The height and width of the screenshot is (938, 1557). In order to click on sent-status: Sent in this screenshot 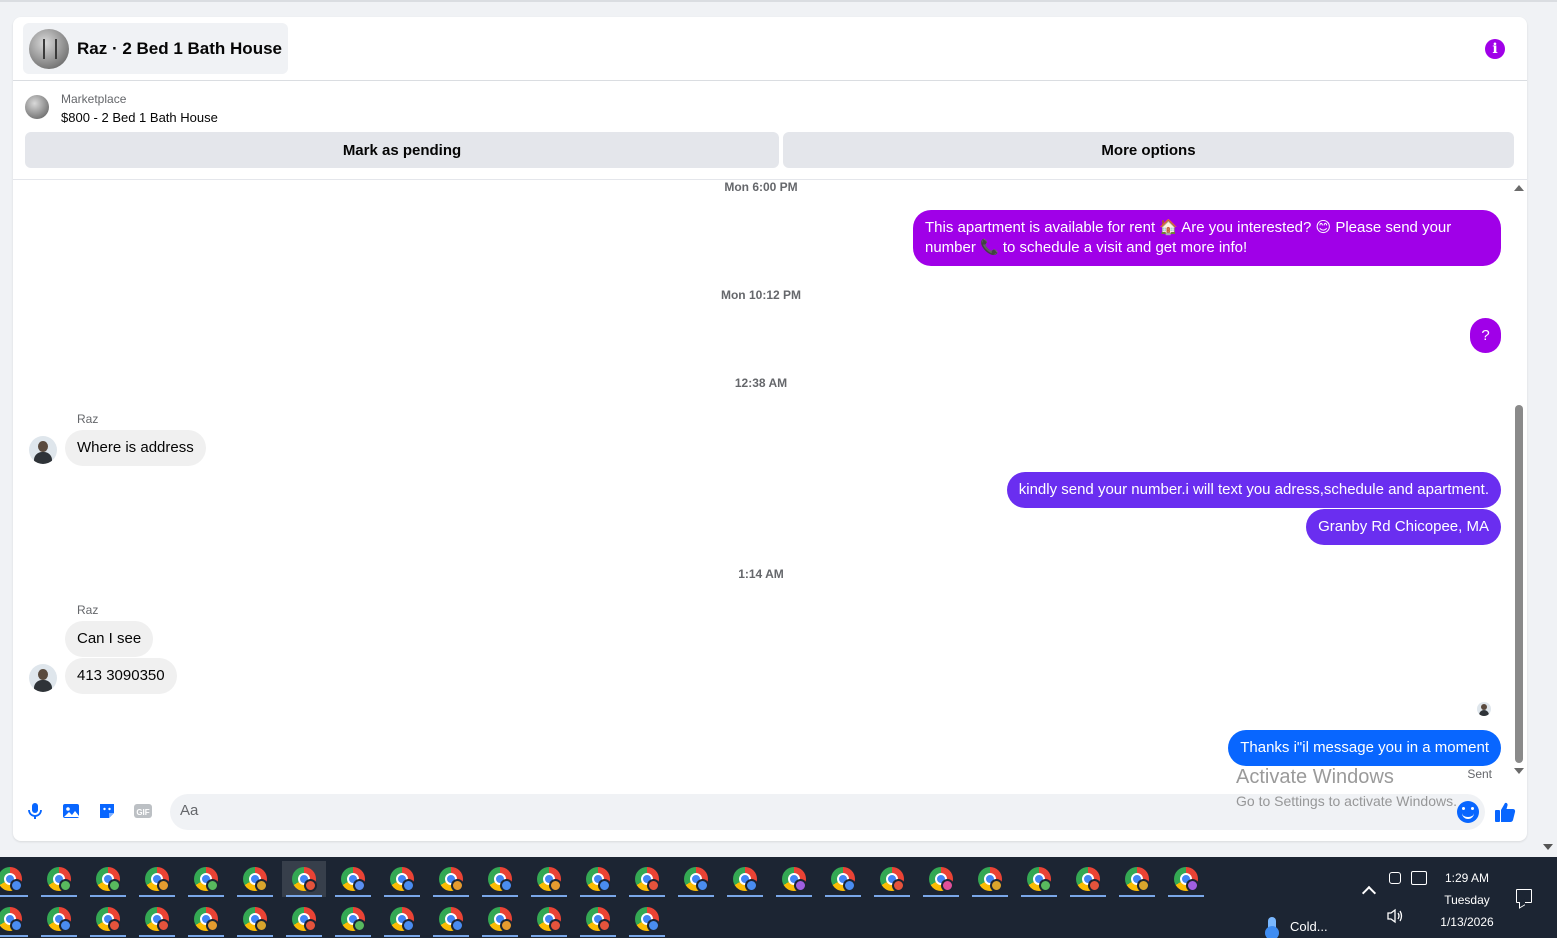, I will do `click(1479, 773)`.